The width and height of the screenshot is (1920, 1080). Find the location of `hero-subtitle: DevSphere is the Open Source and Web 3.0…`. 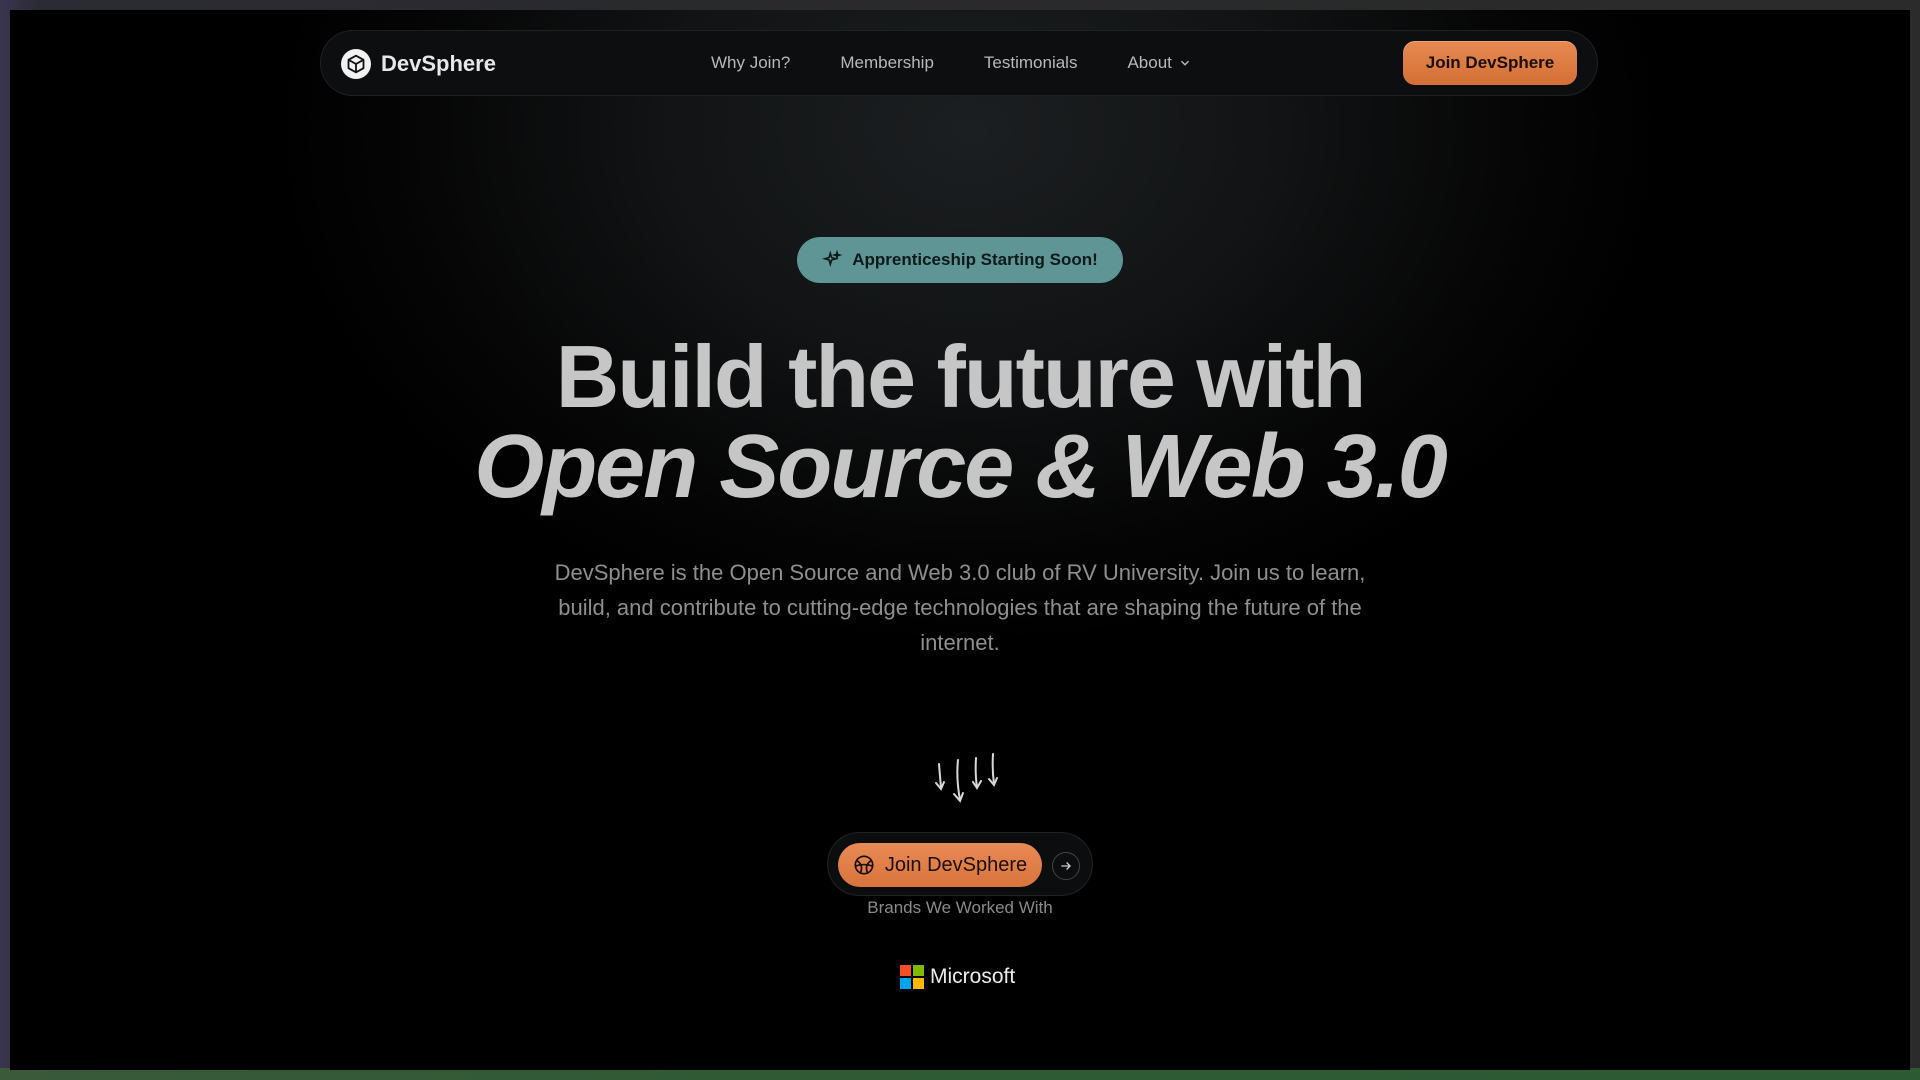

hero-subtitle: DevSphere is the Open Source and Web 3.0… is located at coordinates (960, 607).